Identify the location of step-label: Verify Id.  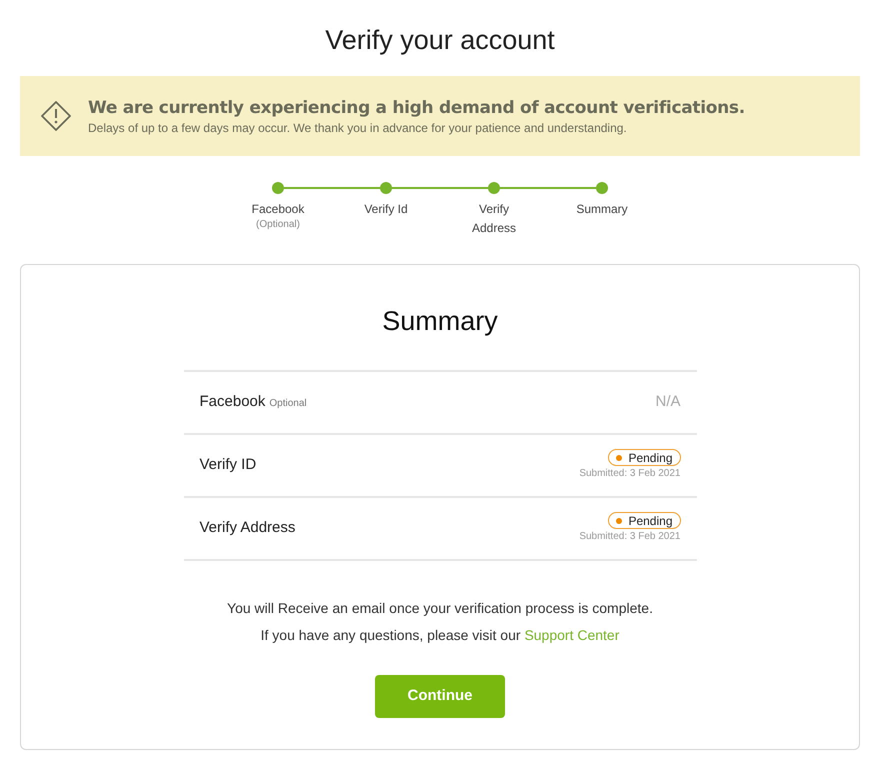
(386, 209).